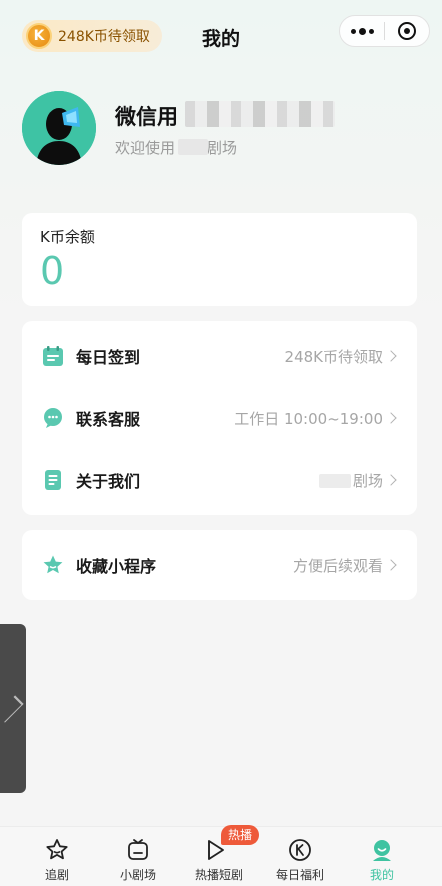  Describe the element at coordinates (382, 850) in the screenshot. I see `user-icon` at that location.